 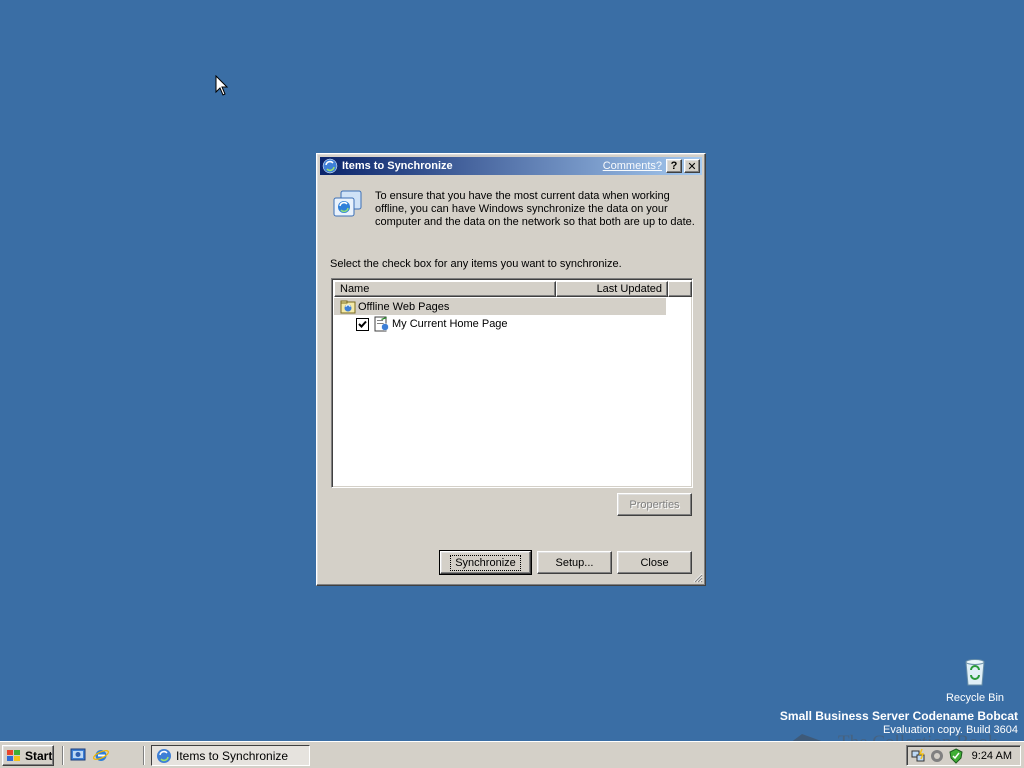 What do you see at coordinates (612, 289) in the screenshot?
I see `column-header-last-updated: Last Updated` at bounding box center [612, 289].